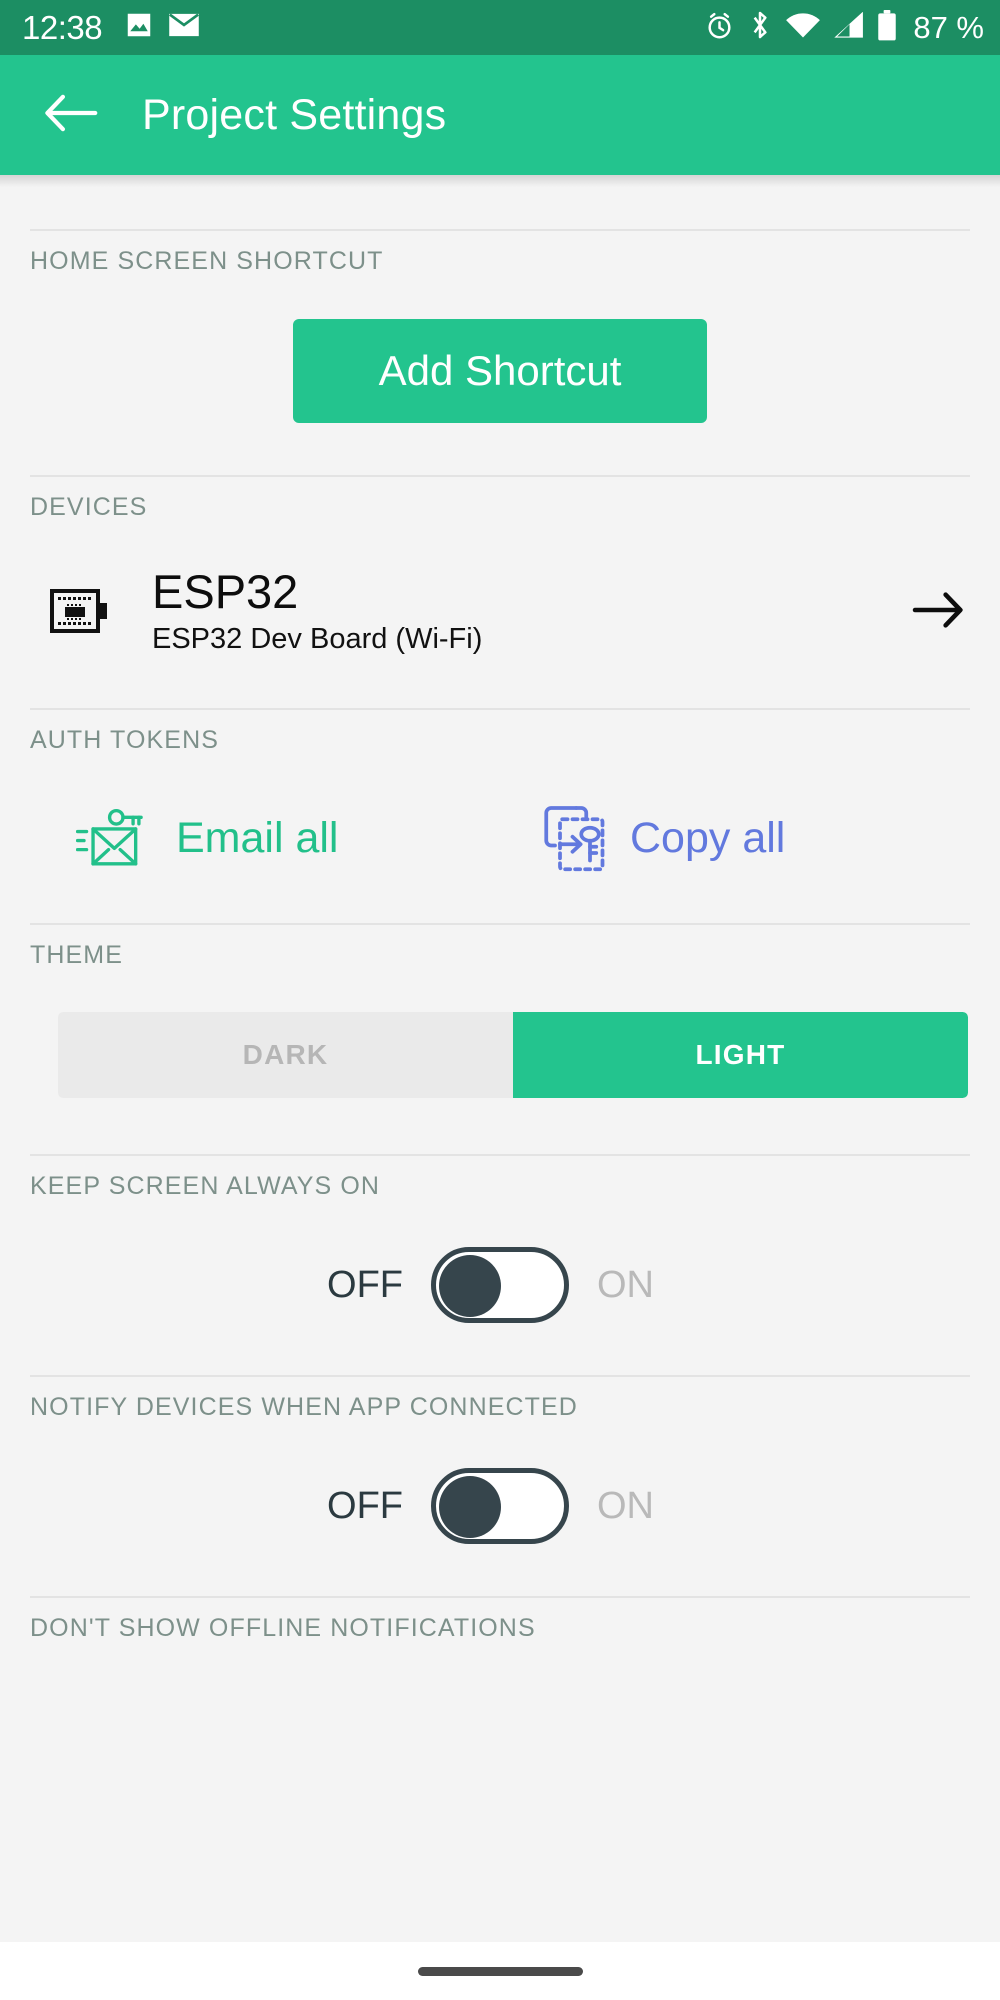 Image resolution: width=1000 pixels, height=2000 pixels. What do you see at coordinates (500, 1459) in the screenshot?
I see `section-notify-devices: NOTIFY DEVICES WHEN APP CONNECTED OFF ON` at bounding box center [500, 1459].